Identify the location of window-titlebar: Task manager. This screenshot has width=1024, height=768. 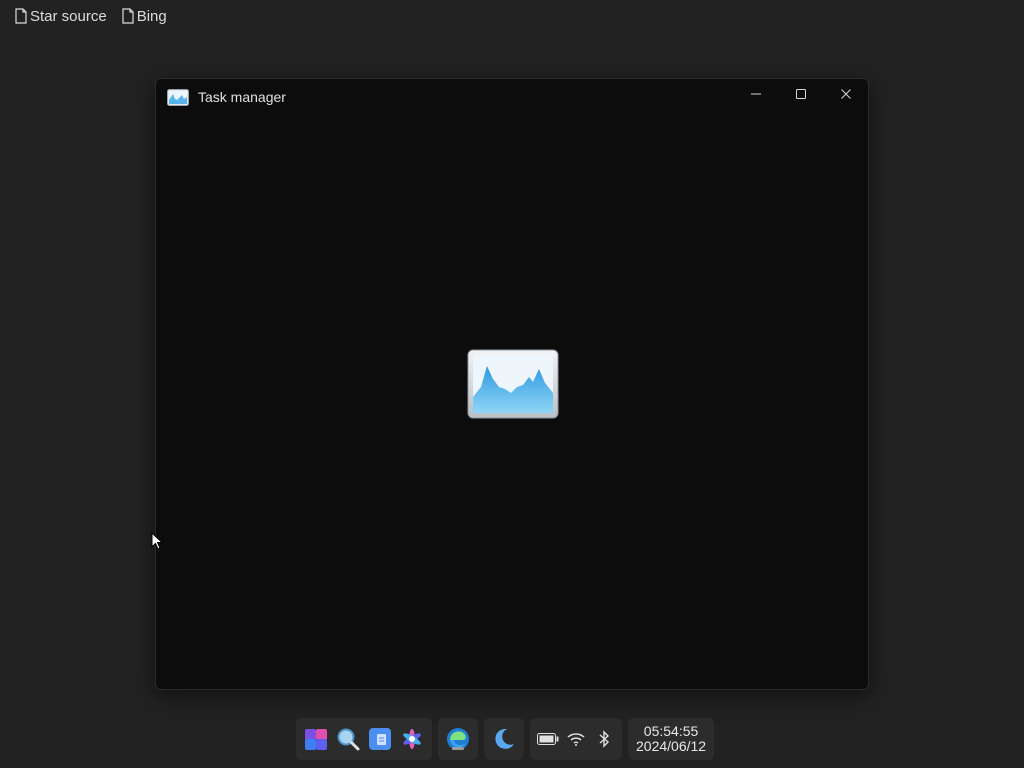
(512, 97).